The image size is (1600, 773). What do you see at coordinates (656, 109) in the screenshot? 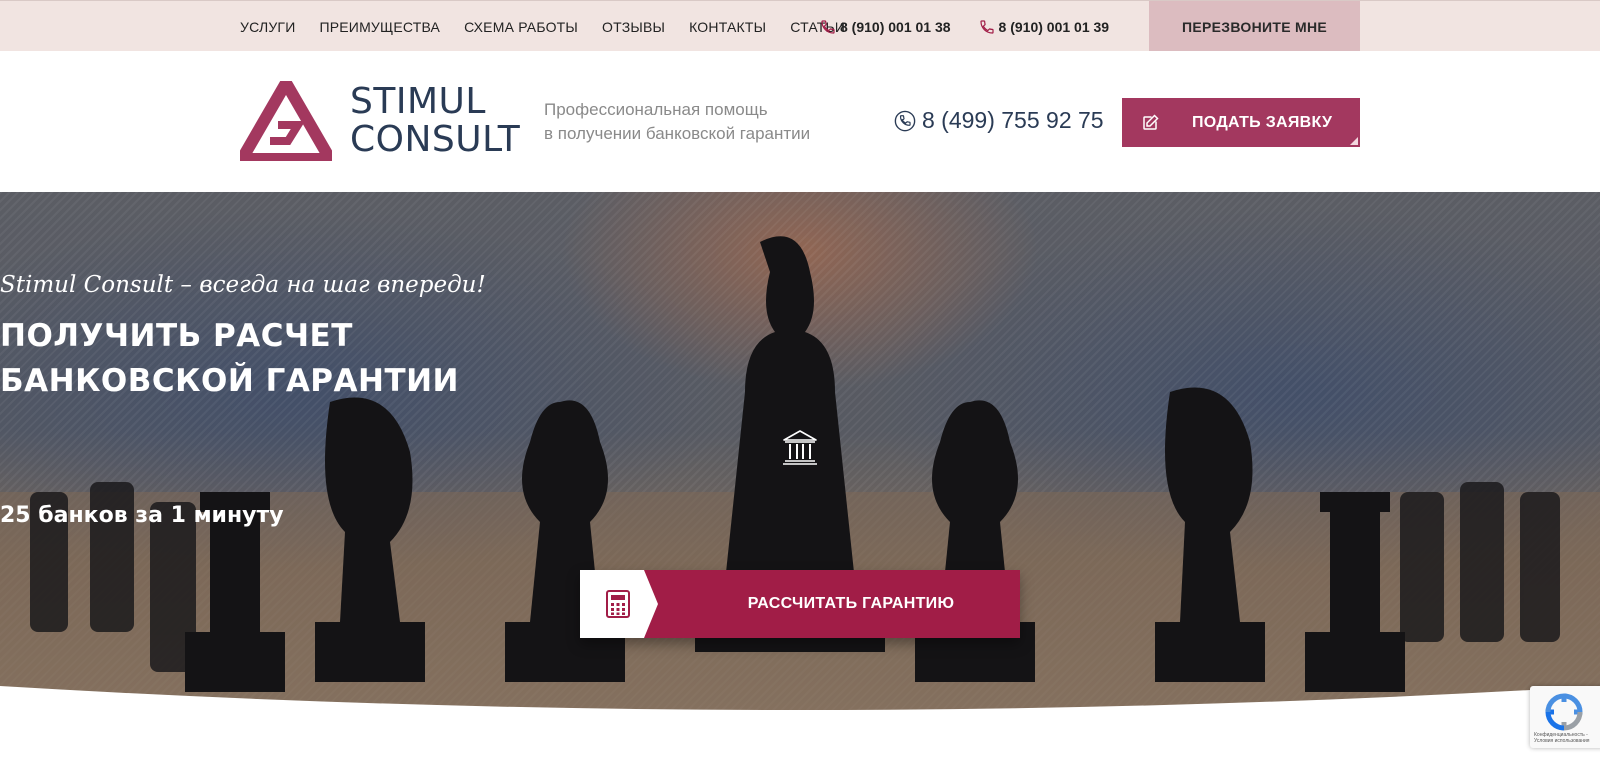
I see `tagline-line-1: Профессиональная помощь` at bounding box center [656, 109].